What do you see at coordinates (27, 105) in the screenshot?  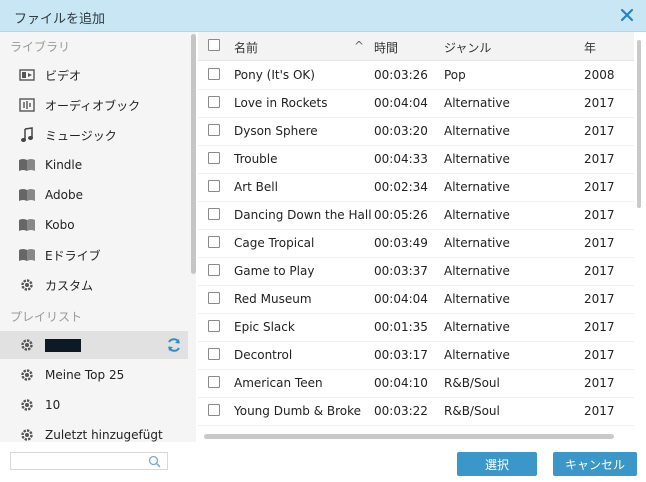 I see `audiobook-icon` at bounding box center [27, 105].